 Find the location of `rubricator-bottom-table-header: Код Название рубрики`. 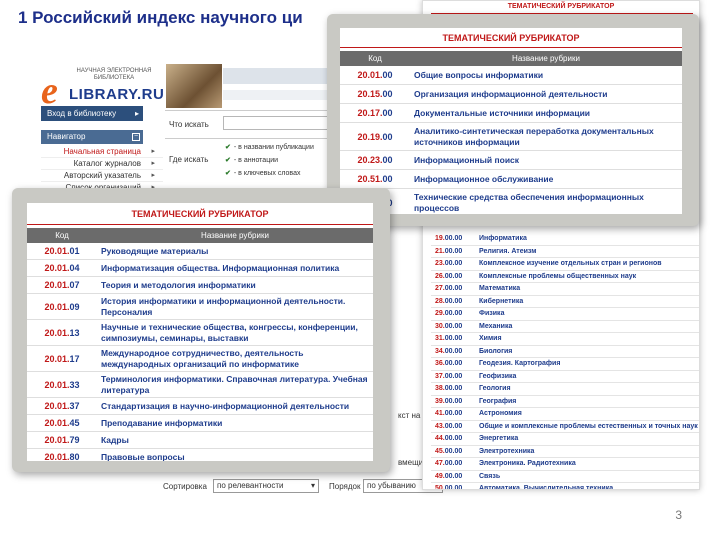

rubricator-bottom-table-header: Код Название рубрики is located at coordinates (200, 235).